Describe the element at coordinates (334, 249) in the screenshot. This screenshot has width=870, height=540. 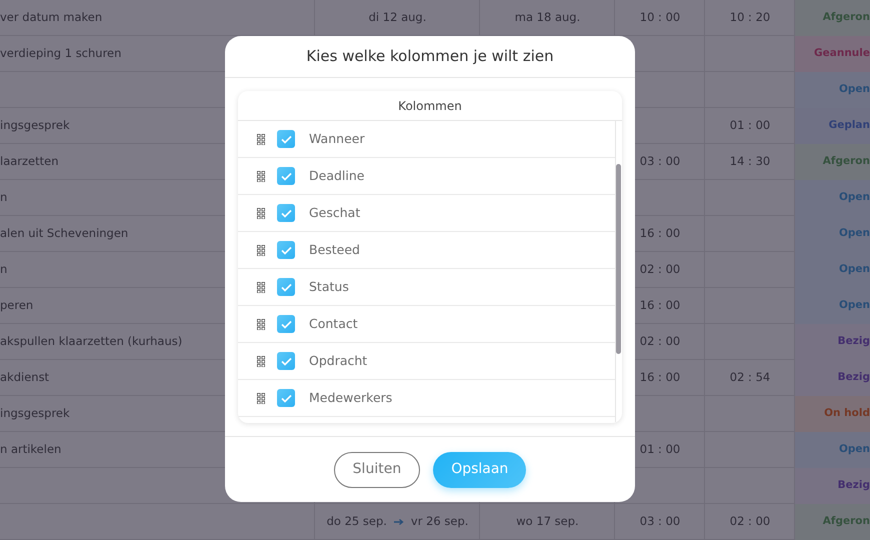
I see `column-label: Besteed` at that location.